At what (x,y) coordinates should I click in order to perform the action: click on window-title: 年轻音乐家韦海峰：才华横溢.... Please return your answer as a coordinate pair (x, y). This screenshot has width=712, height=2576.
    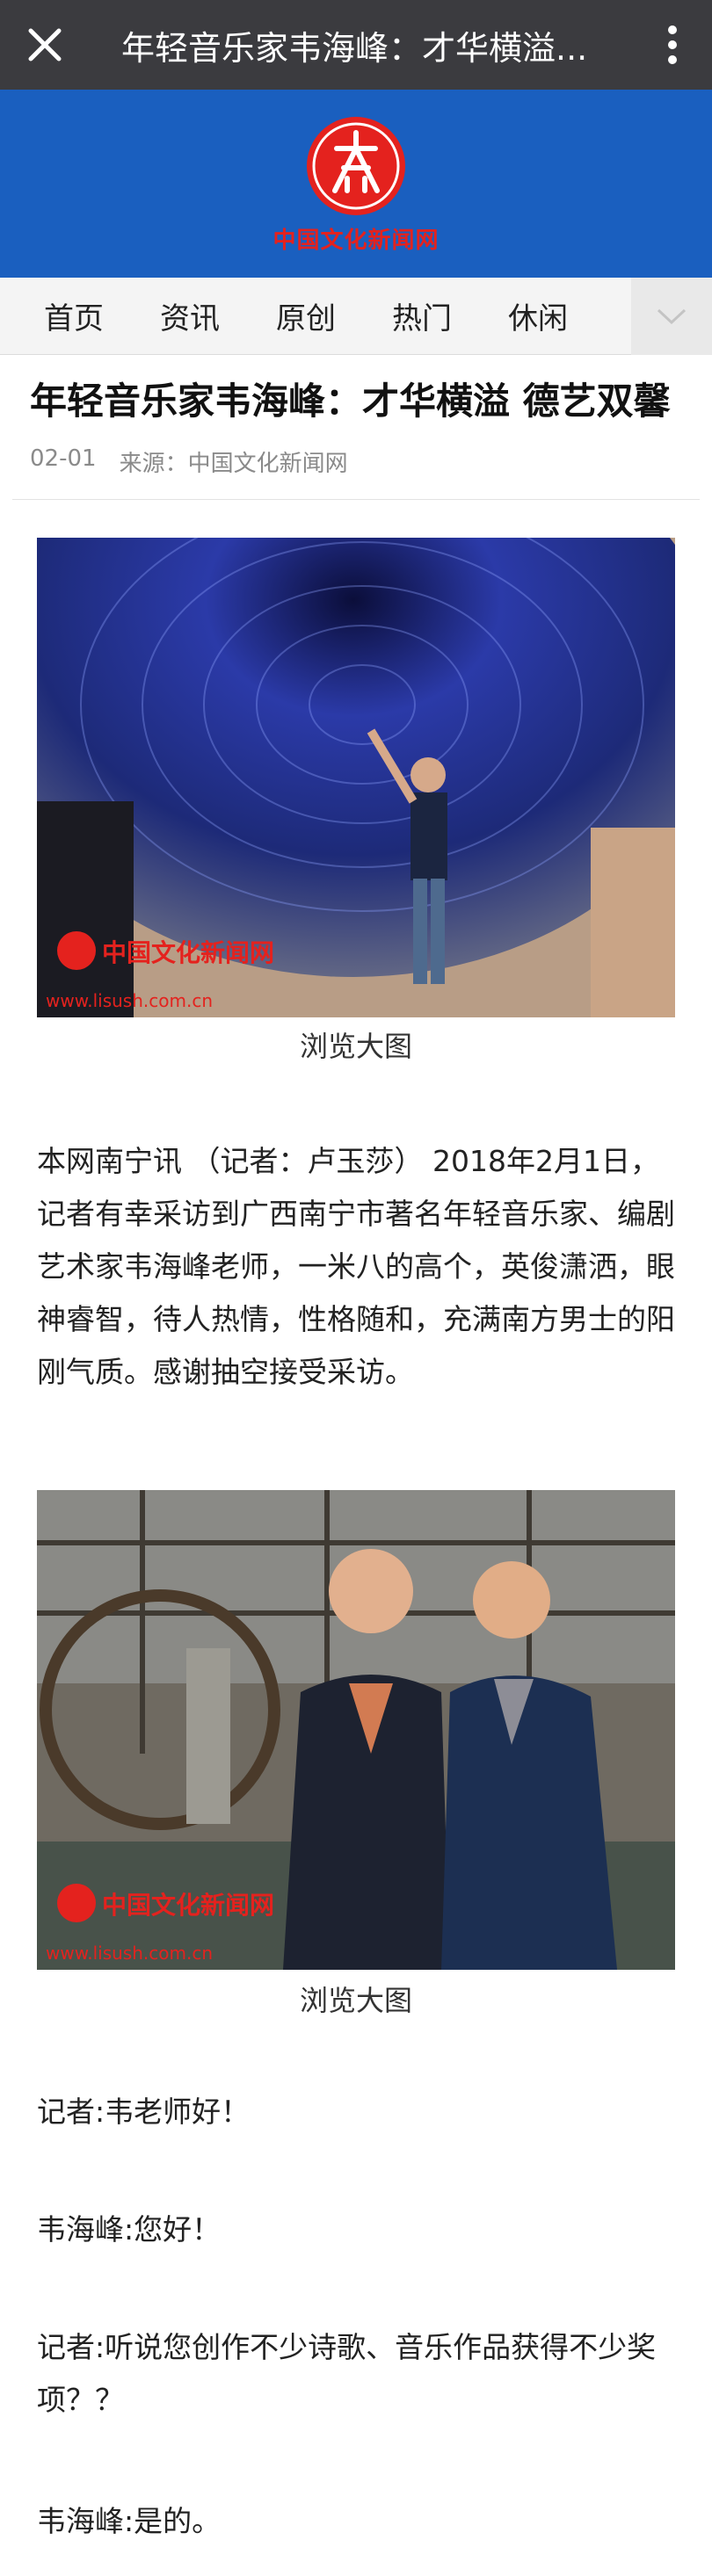
    Looking at the image, I should click on (354, 48).